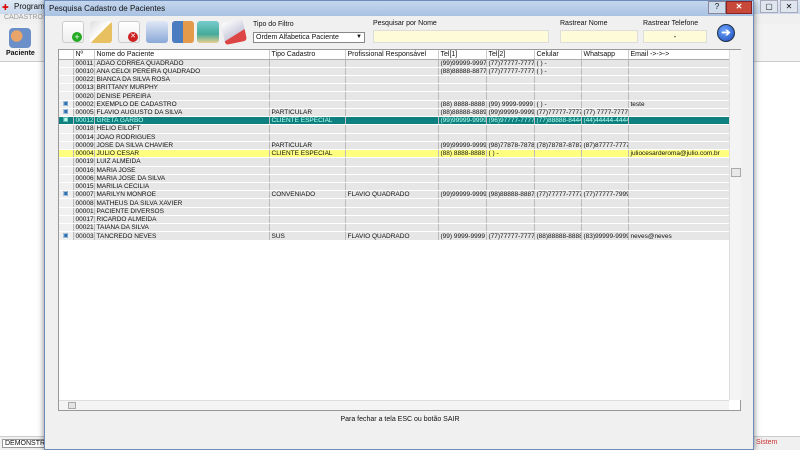  What do you see at coordinates (726, 33) in the screenshot?
I see `go-arrow-button: ➔` at bounding box center [726, 33].